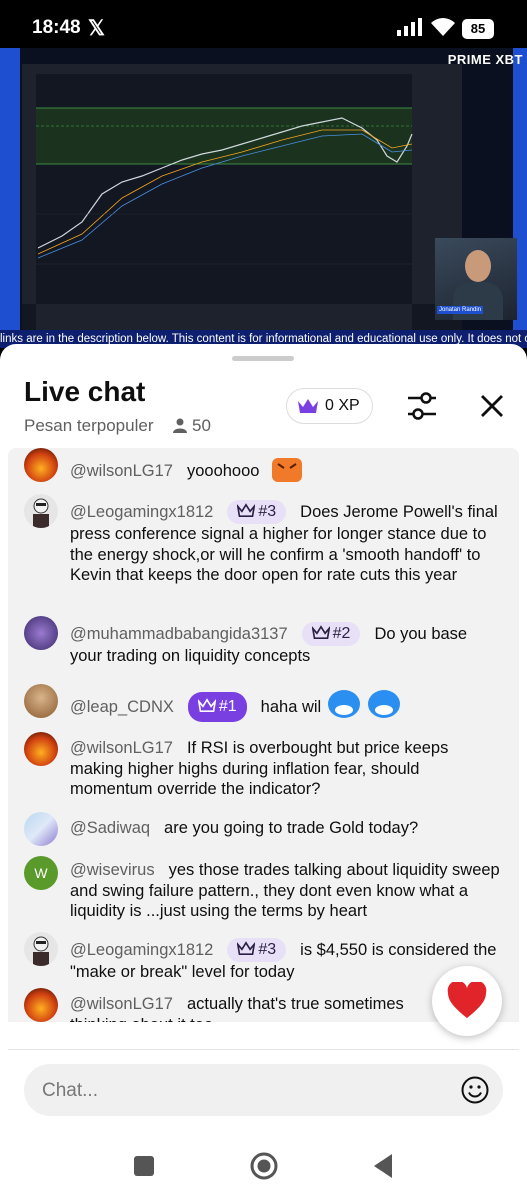  Describe the element at coordinates (217, 707) in the screenshot. I see `rank-badge: #1` at that location.